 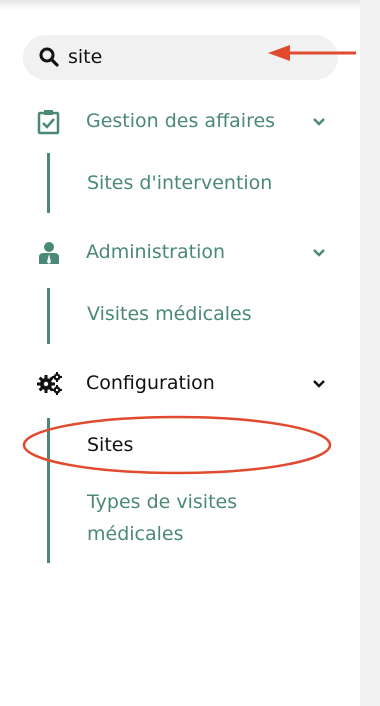 What do you see at coordinates (180, 5) in the screenshot?
I see `top-shadow` at bounding box center [180, 5].